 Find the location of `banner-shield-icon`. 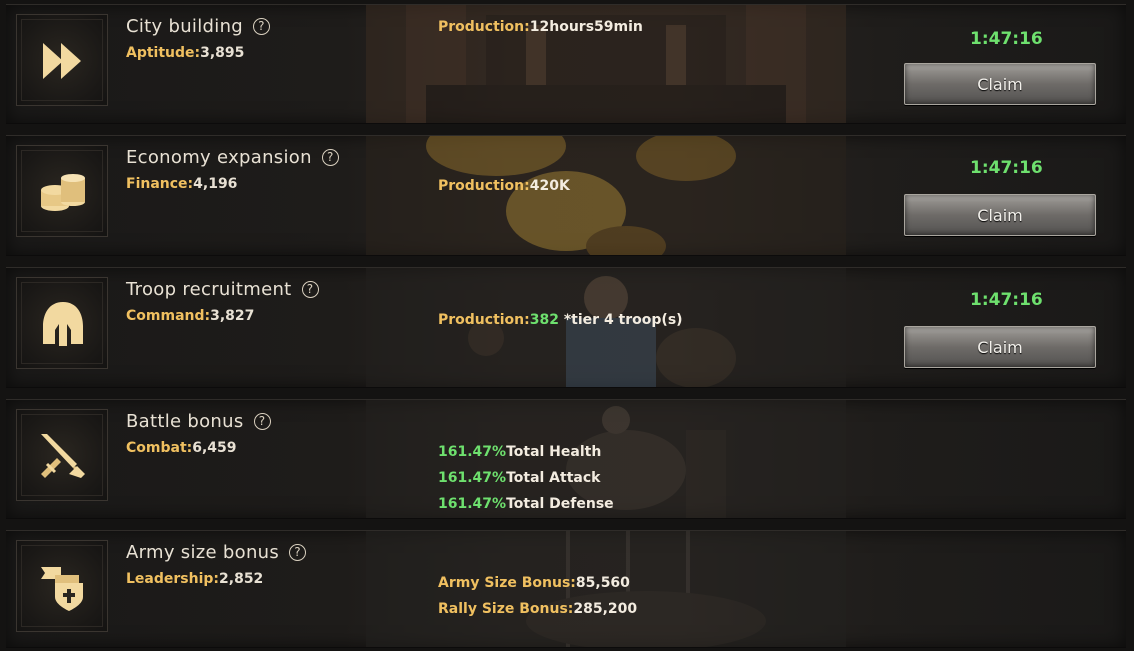

banner-shield-icon is located at coordinates (62, 589).